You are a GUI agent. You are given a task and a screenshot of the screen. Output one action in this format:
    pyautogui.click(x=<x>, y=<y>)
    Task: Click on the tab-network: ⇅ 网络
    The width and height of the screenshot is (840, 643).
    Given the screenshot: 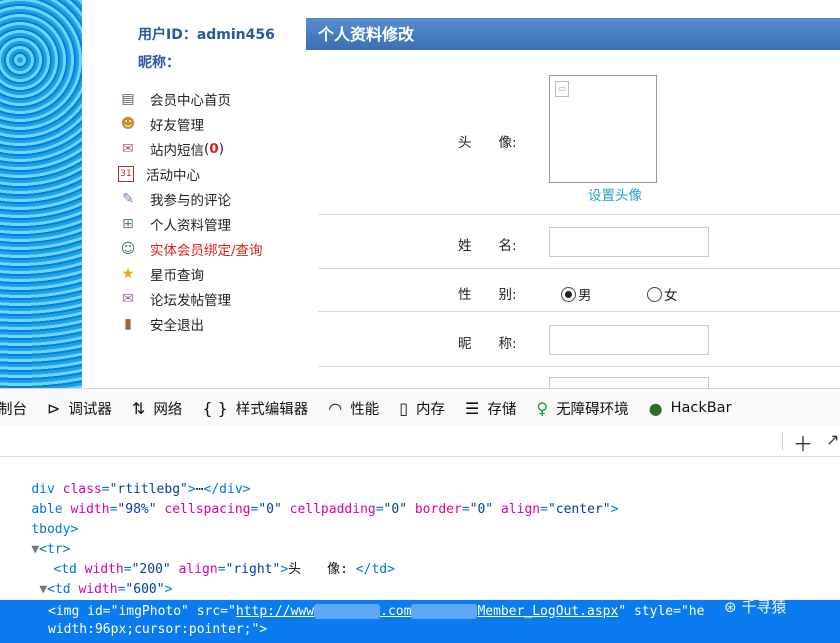 What is the action you would take?
    pyautogui.click(x=157, y=408)
    